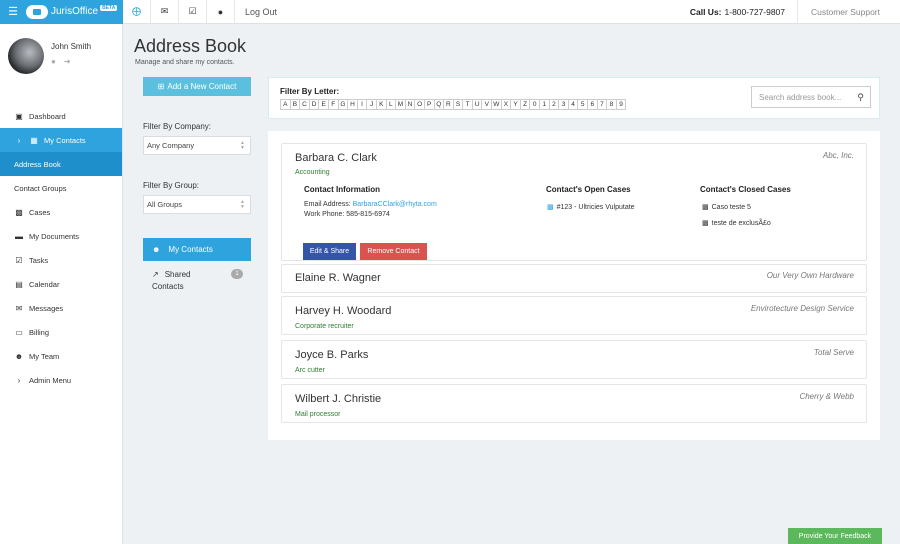  Describe the element at coordinates (109, 7) in the screenshot. I see `beta-badge: BETA` at that location.